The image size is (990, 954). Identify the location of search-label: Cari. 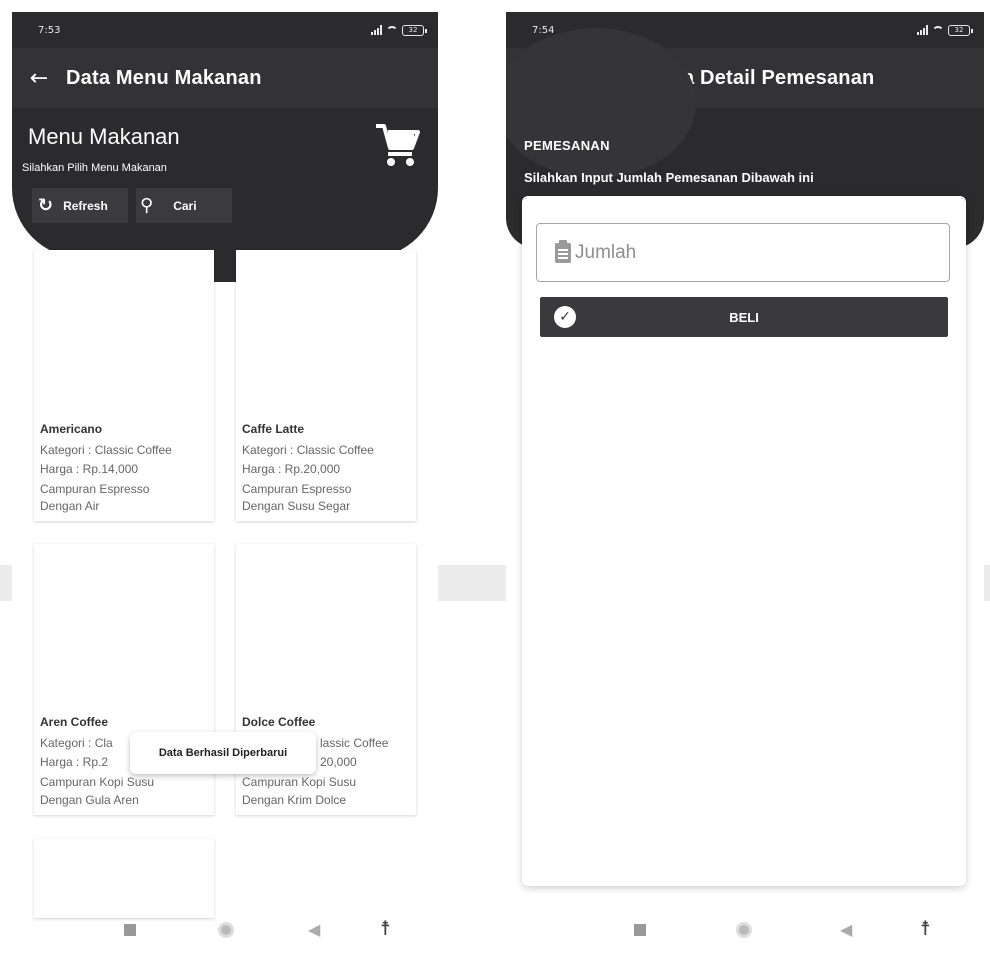
(185, 205).